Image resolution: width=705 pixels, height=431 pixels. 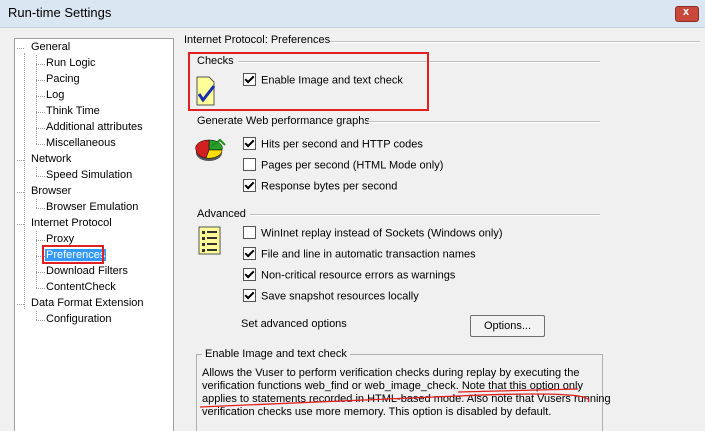 I want to click on checks-highlight-box, so click(x=308, y=81).